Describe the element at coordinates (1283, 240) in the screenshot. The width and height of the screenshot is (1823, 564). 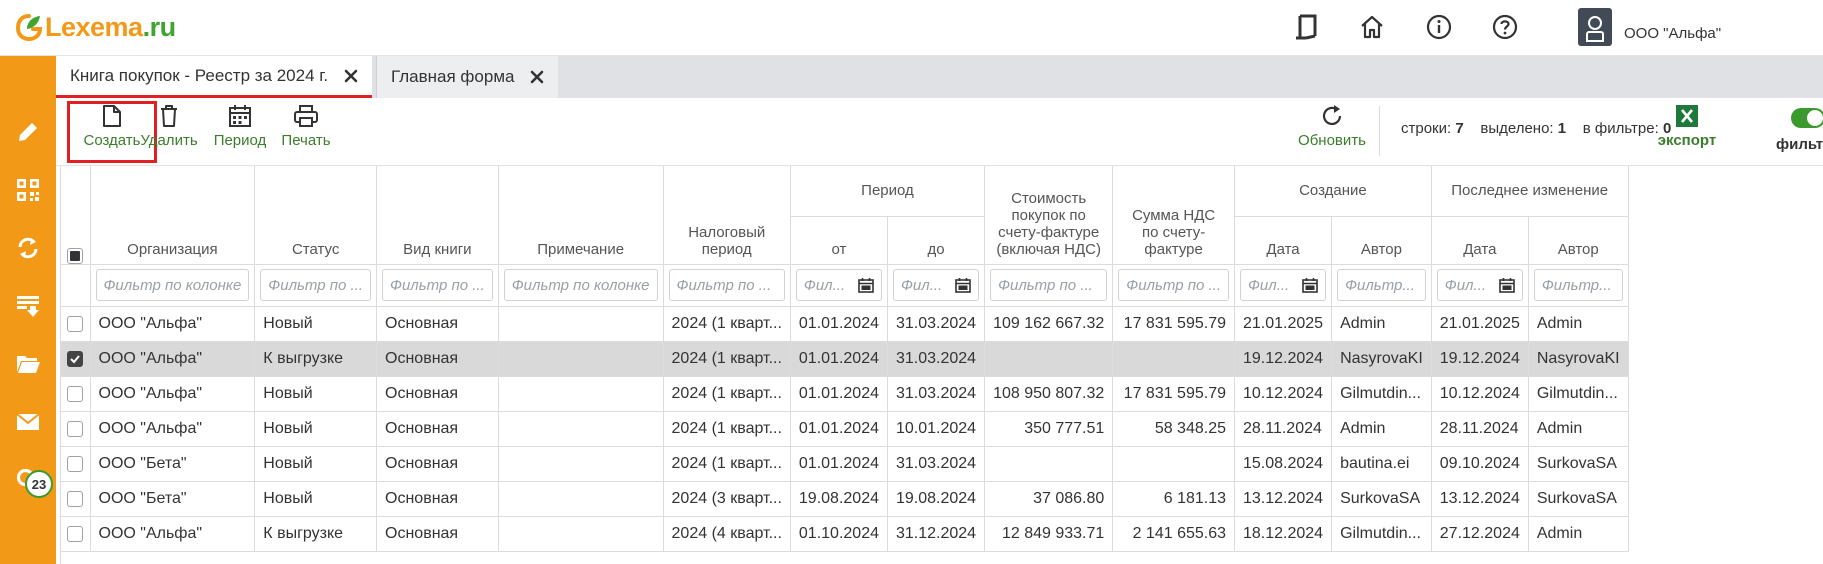
I see `col-header-created-date: Дата` at that location.